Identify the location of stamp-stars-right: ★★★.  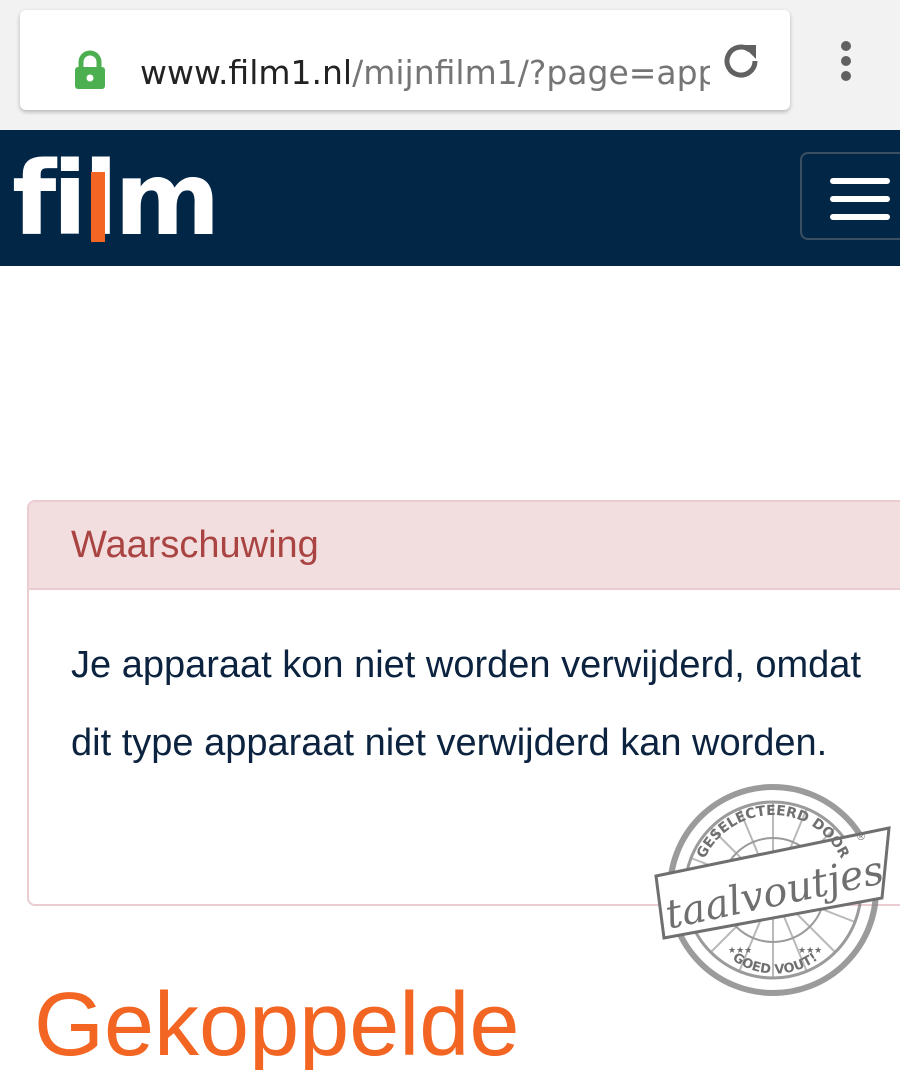
(810, 951).